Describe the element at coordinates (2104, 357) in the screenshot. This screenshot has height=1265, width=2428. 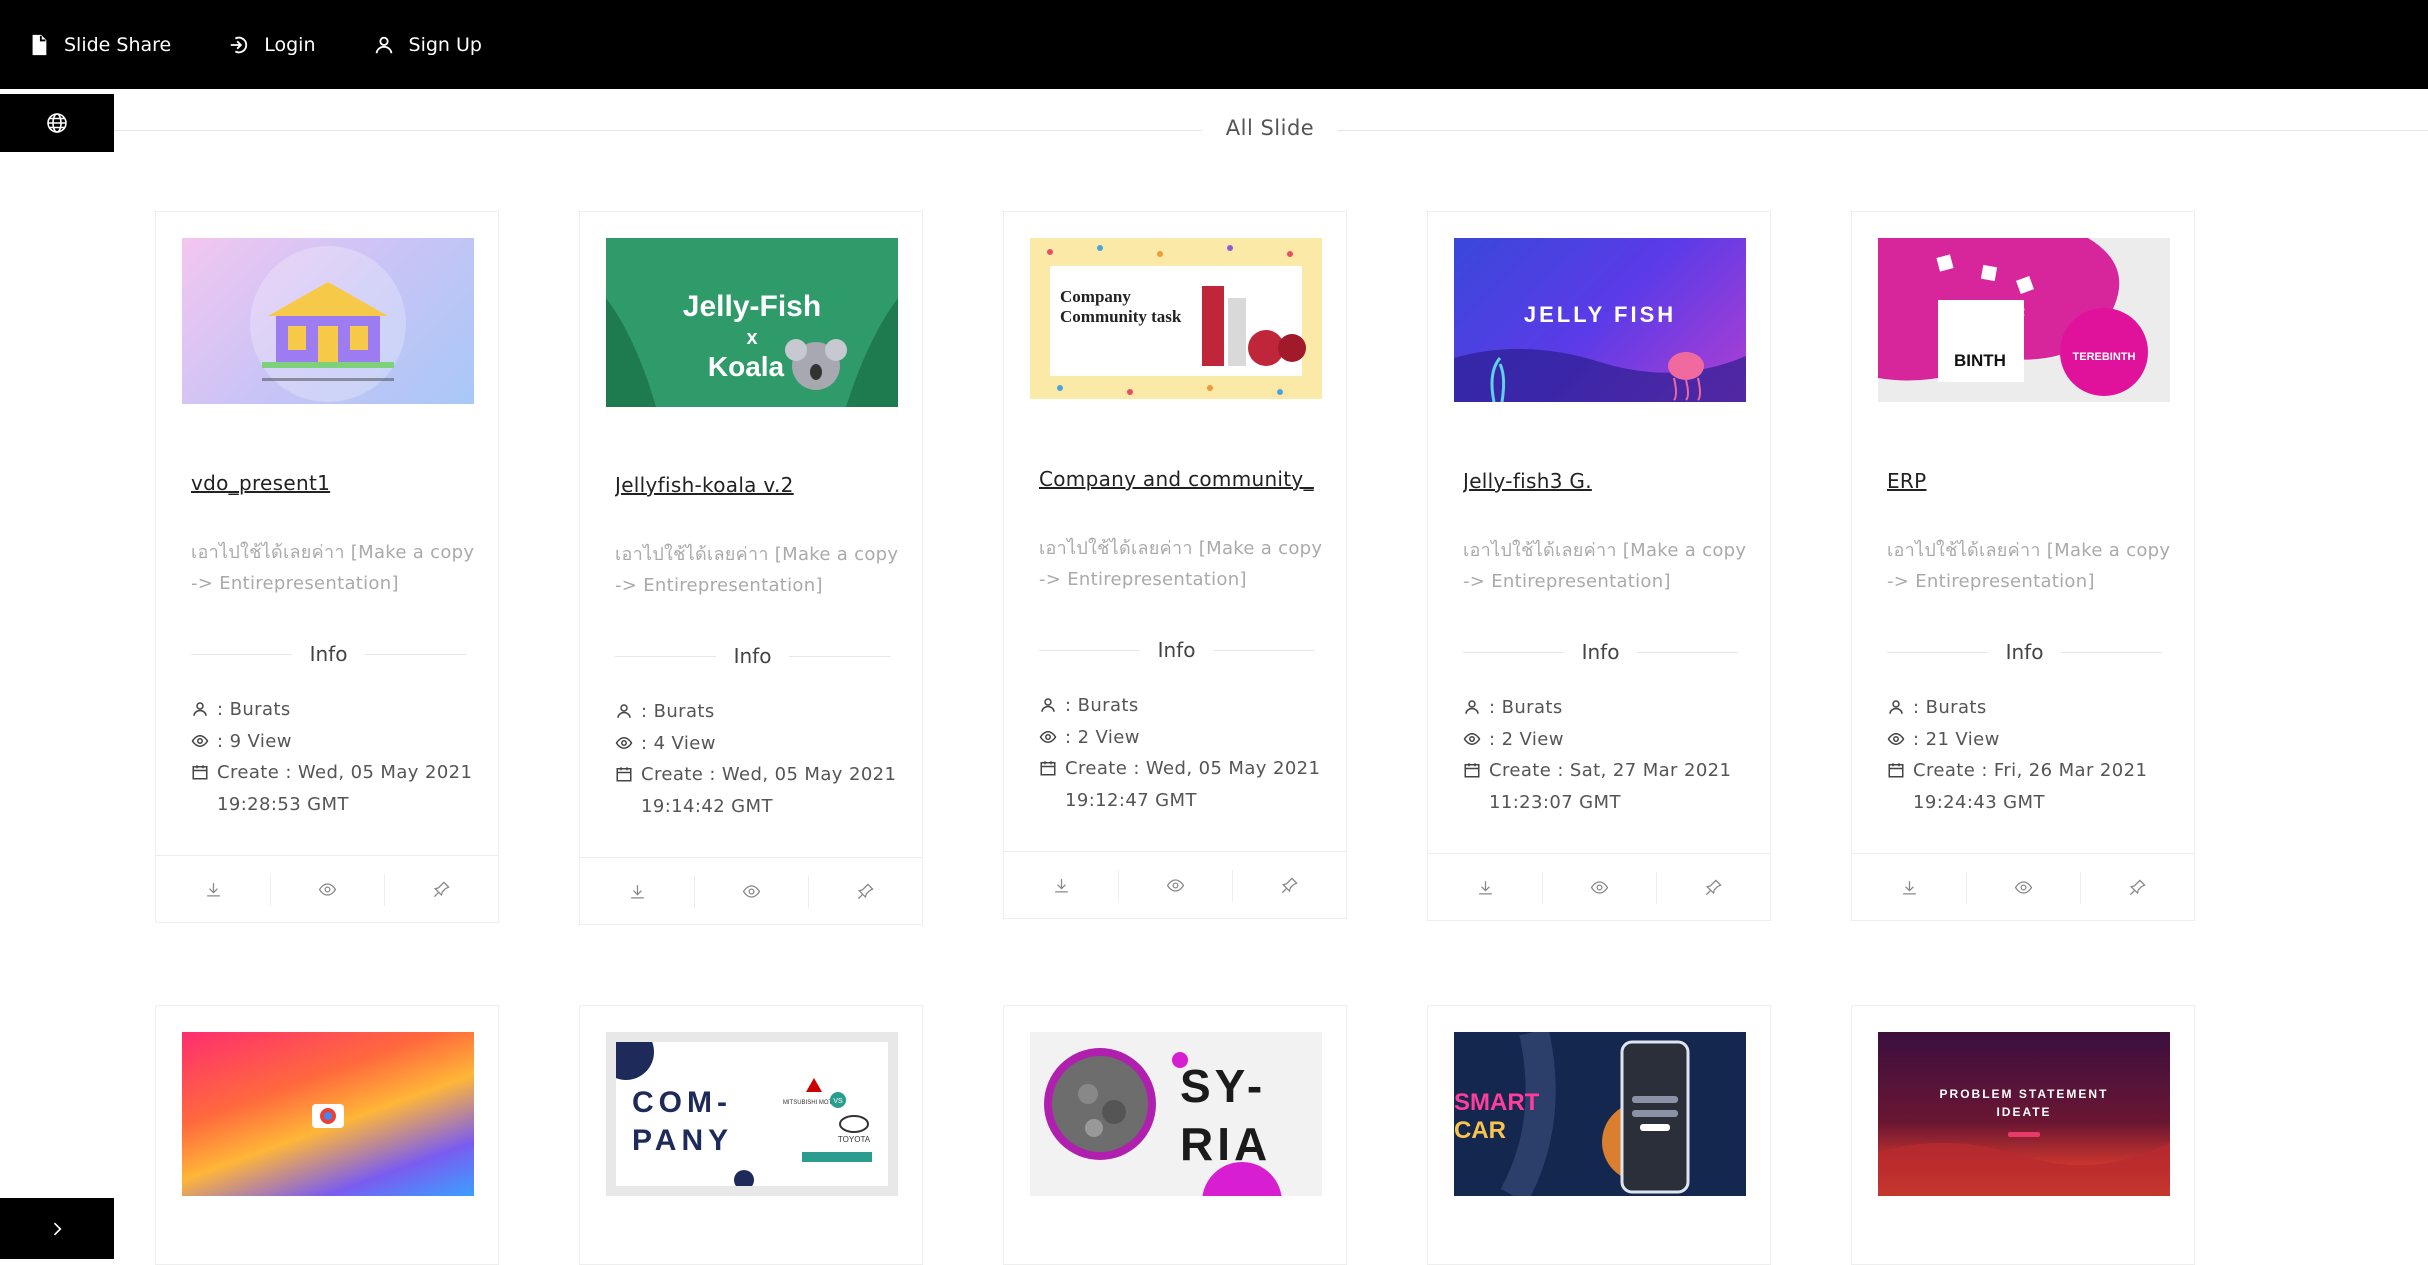
I see `thumb-text: TEREBINTH` at that location.